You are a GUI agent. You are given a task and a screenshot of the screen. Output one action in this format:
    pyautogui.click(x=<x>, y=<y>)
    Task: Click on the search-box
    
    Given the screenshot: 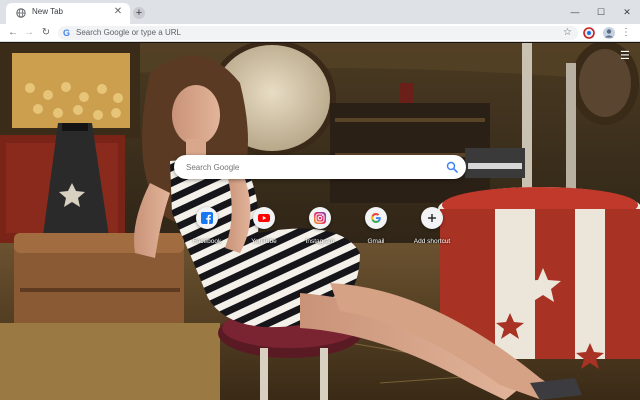 What is the action you would take?
    pyautogui.click(x=320, y=167)
    